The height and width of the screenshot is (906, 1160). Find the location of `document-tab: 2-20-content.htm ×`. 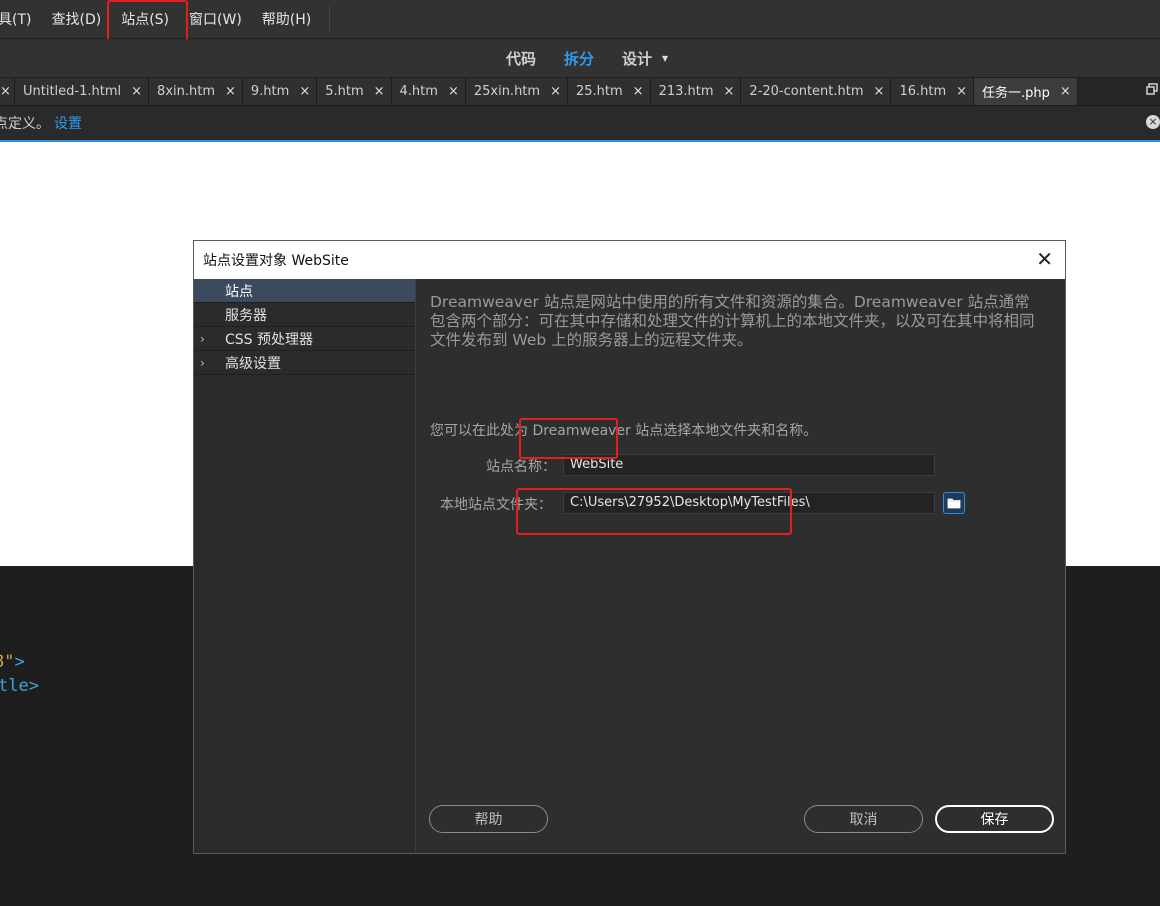

document-tab: 2-20-content.htm × is located at coordinates (816, 91).